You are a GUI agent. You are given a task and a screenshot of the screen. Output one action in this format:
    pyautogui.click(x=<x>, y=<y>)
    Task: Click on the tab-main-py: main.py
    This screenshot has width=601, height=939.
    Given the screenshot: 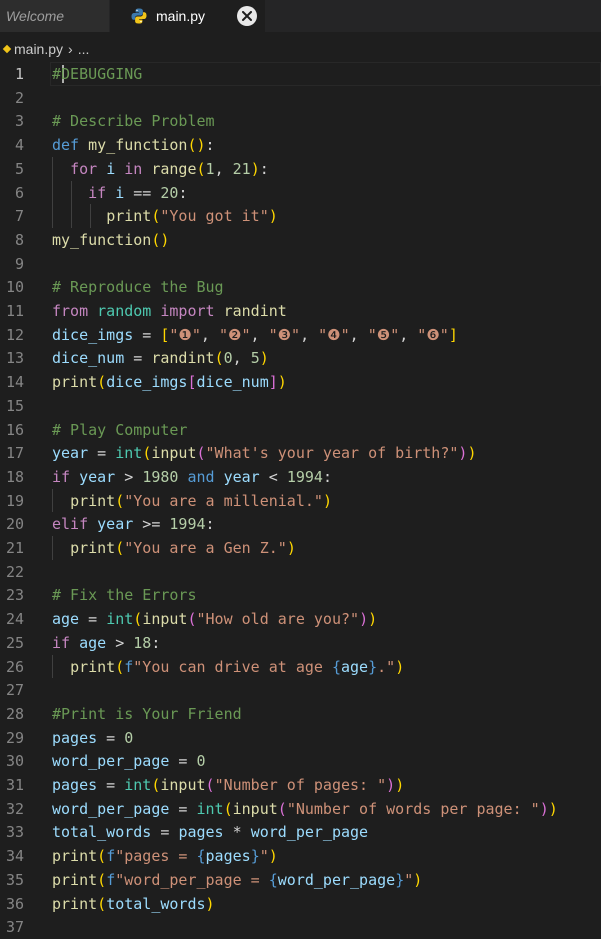 What is the action you would take?
    pyautogui.click(x=187, y=16)
    